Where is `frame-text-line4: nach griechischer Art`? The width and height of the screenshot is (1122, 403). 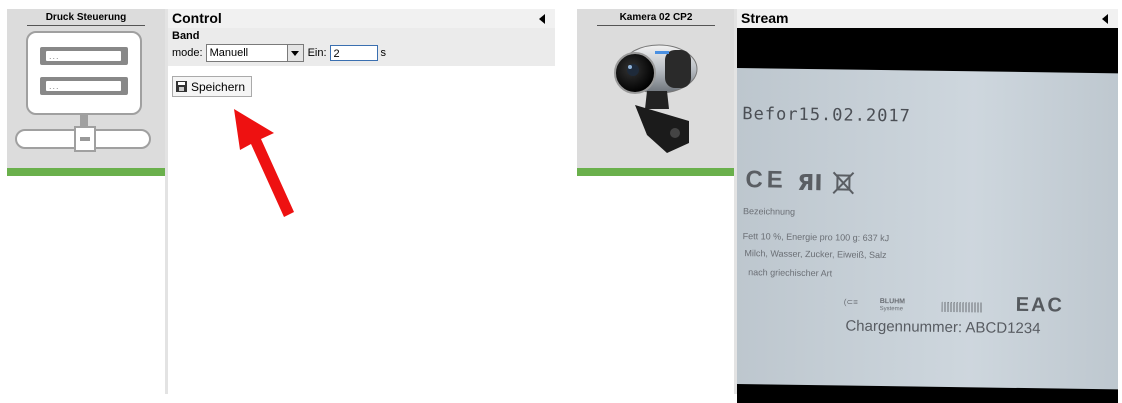
frame-text-line4: nach griechischer Art is located at coordinates (790, 273).